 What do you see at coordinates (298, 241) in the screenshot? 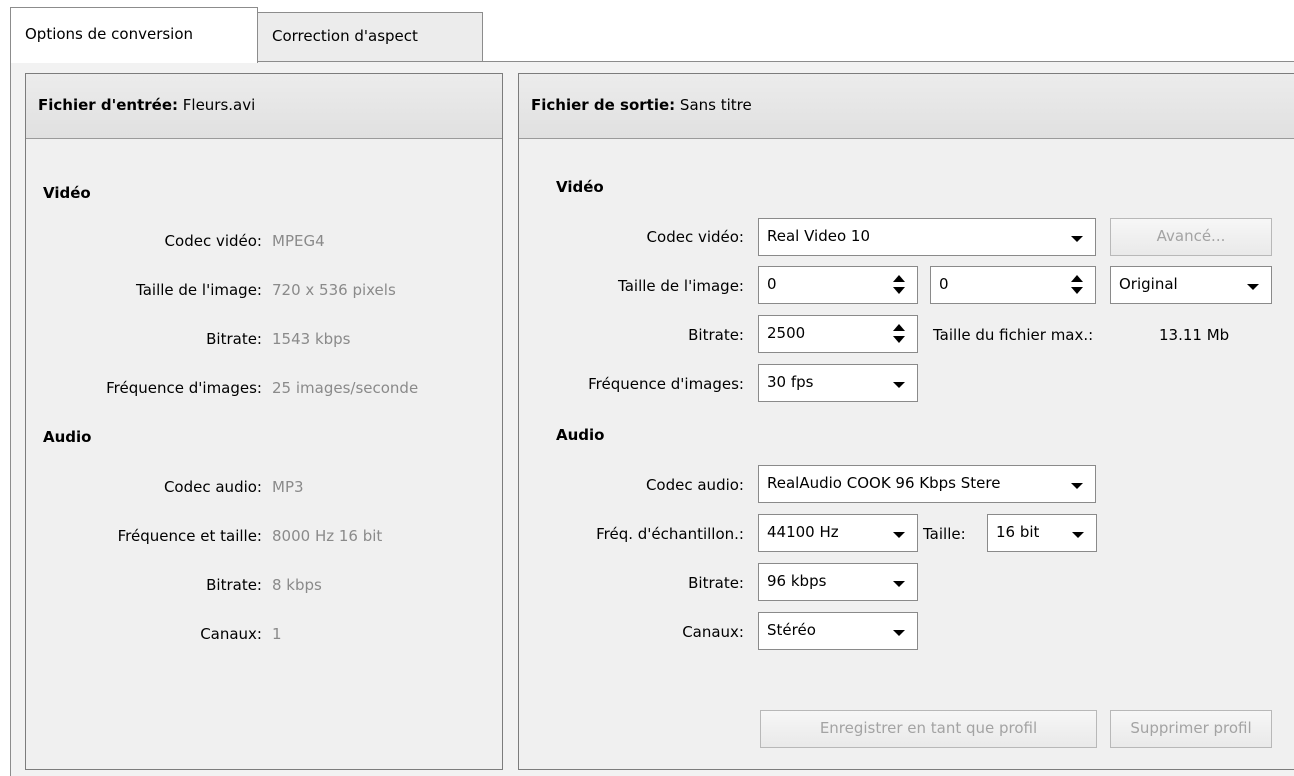
I see `input-video-codec-value: MPEG4` at bounding box center [298, 241].